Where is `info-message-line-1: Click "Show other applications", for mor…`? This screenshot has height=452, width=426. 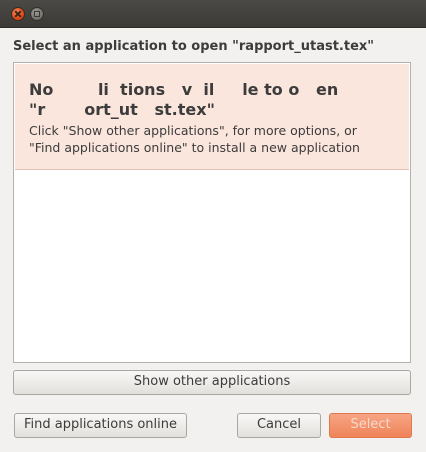 info-message-line-1: Click "Show other applications", for mor… is located at coordinates (193, 130).